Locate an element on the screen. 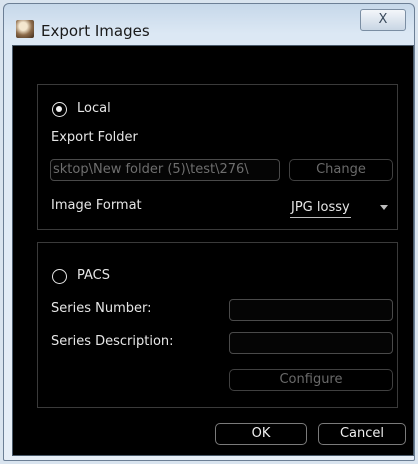 This screenshot has height=464, width=418. local-radio-label: Local is located at coordinates (94, 108).